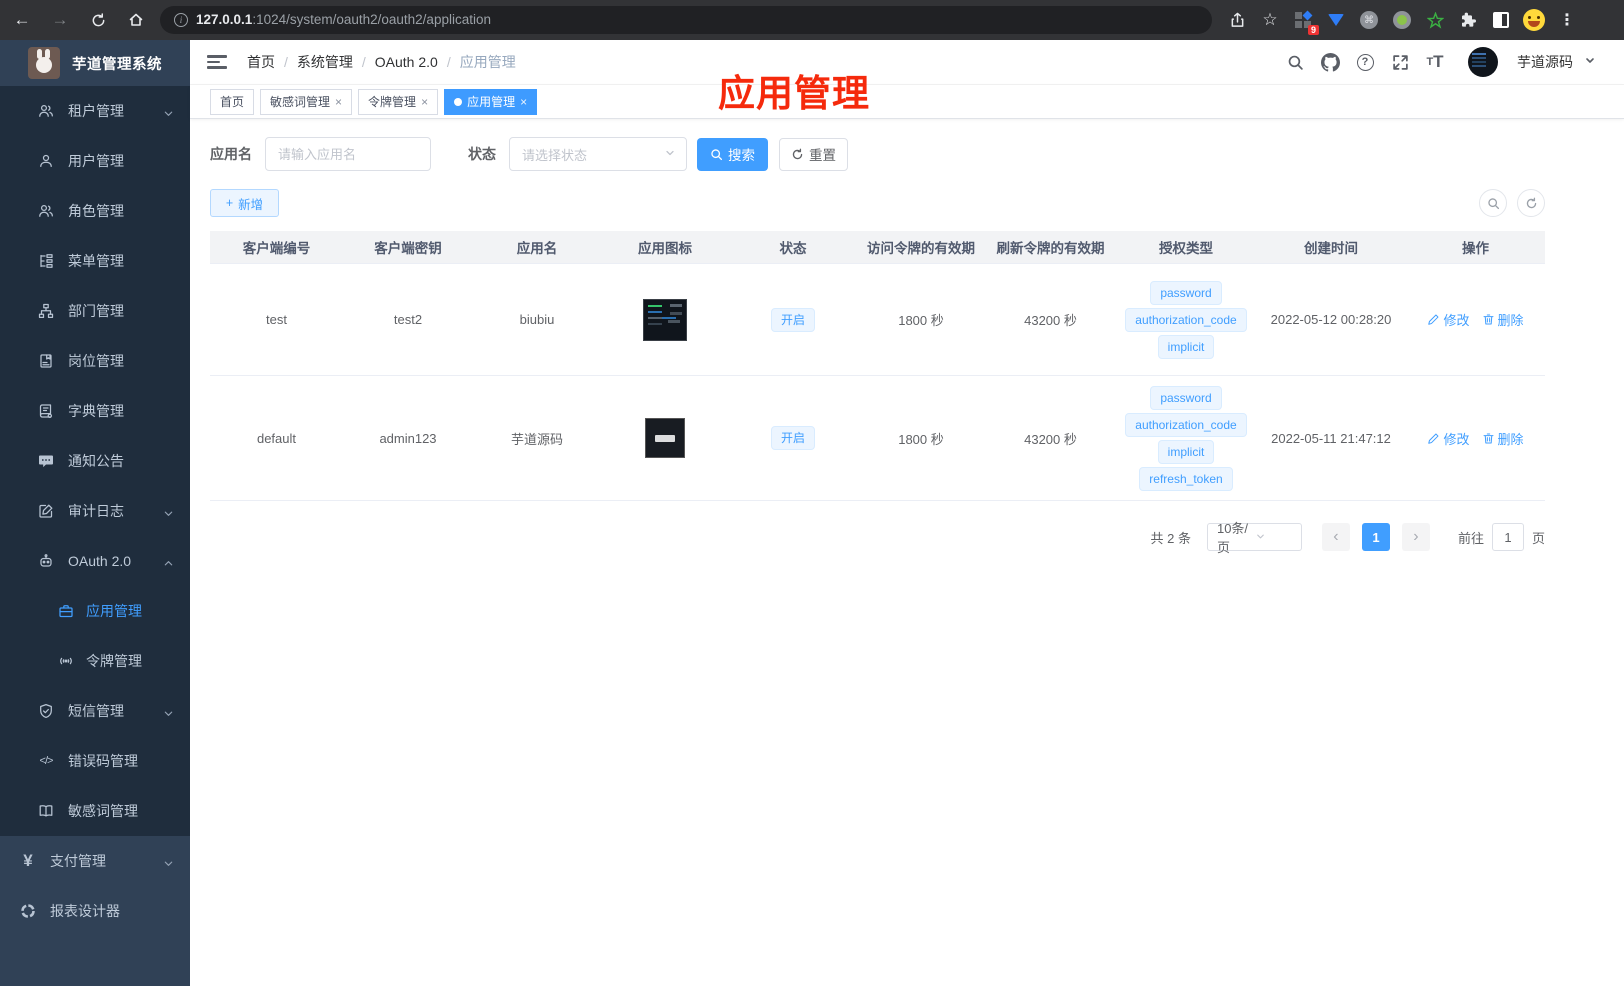 This screenshot has width=1624, height=986. I want to click on gem-extension-icon, so click(1336, 20).